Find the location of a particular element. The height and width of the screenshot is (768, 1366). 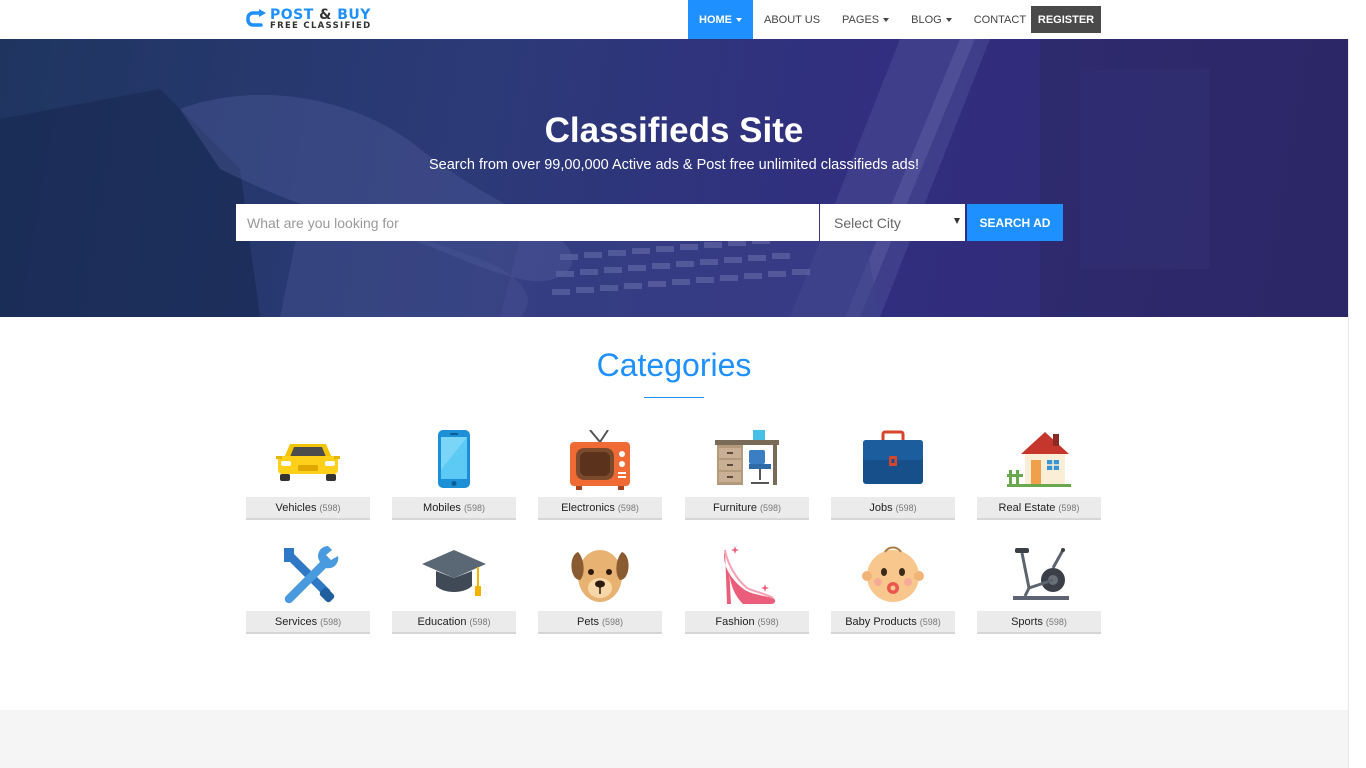

nav-contact-label: CONTACT is located at coordinates (1000, 19).